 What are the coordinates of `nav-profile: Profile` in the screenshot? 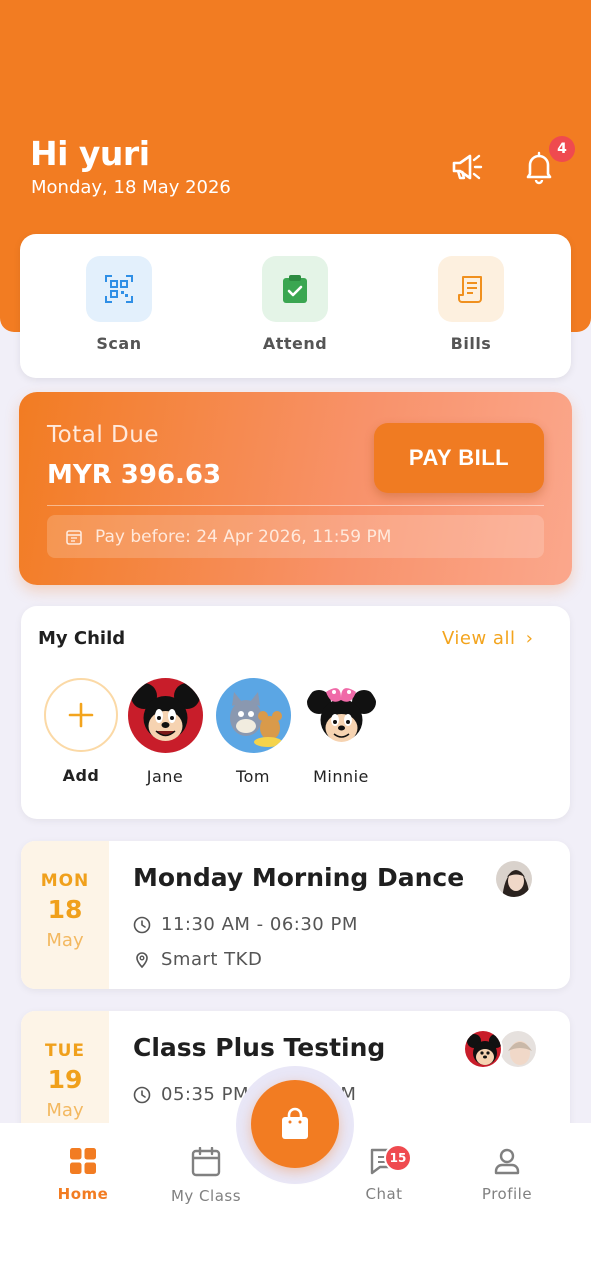 It's located at (507, 1175).